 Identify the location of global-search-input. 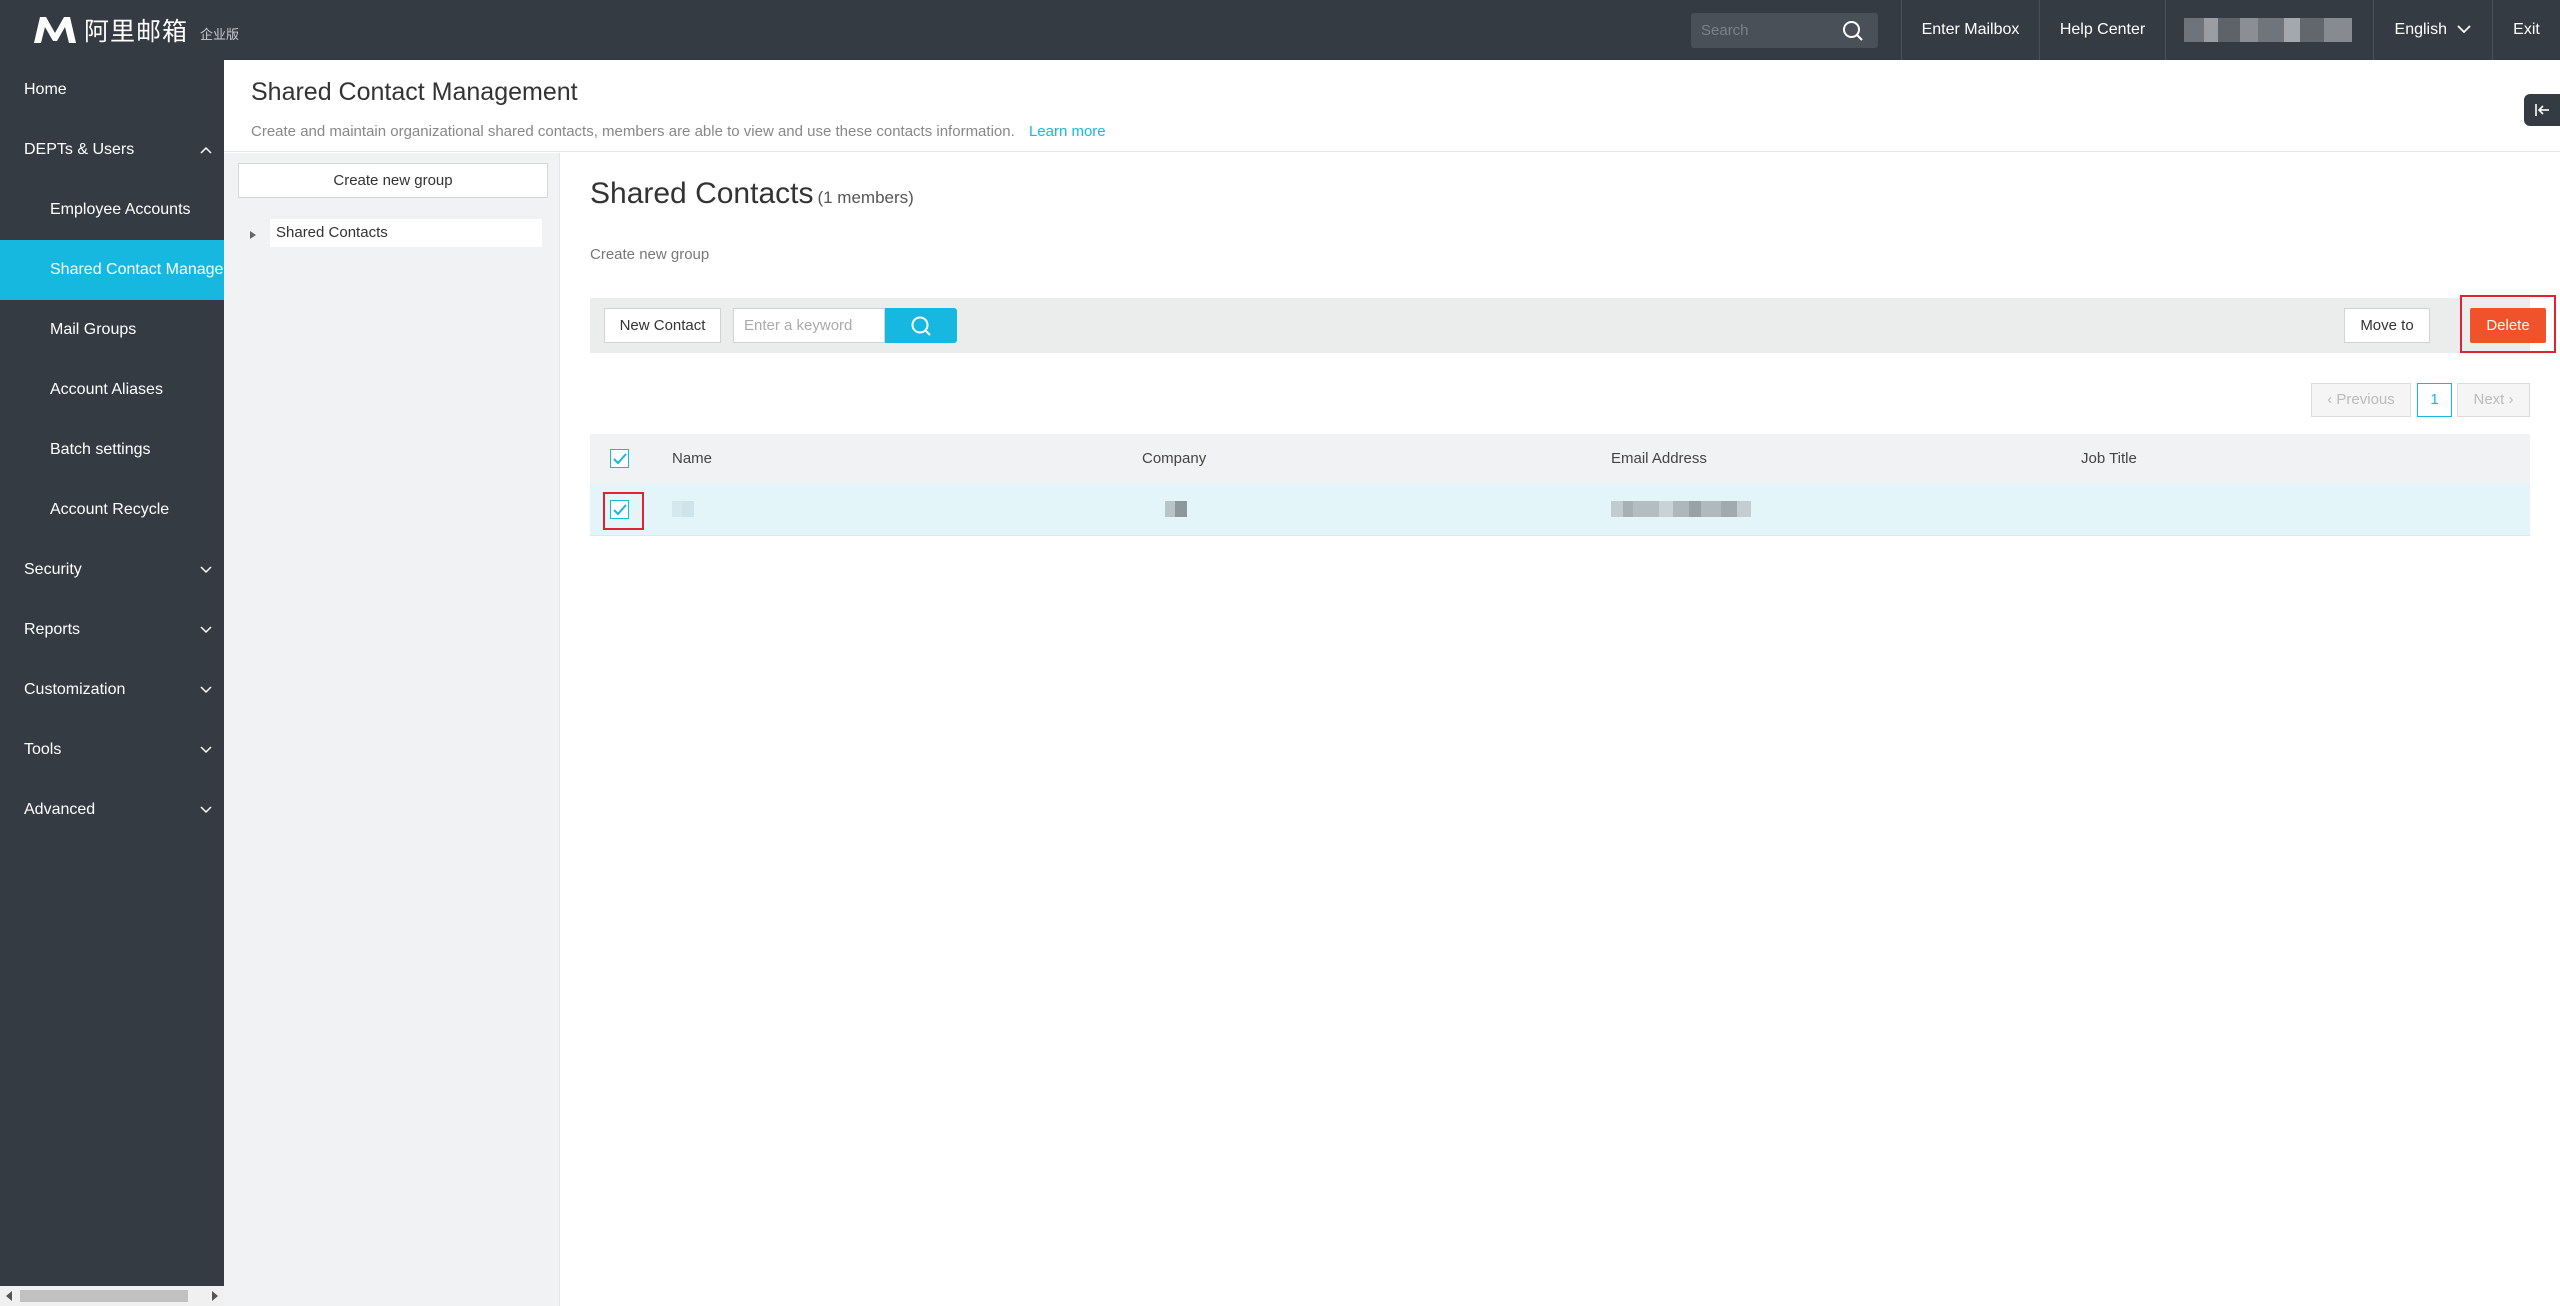
(1761, 30).